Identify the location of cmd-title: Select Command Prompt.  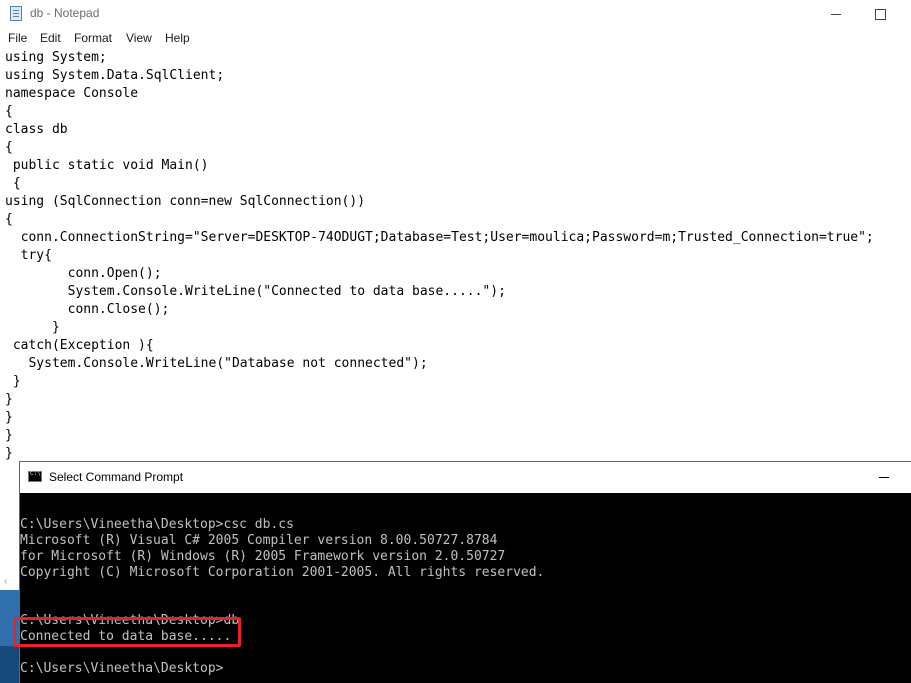
(116, 477).